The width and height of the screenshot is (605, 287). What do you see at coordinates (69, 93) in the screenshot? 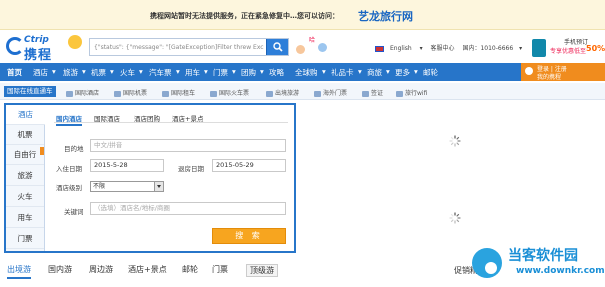
I see `hotel-icon` at bounding box center [69, 93].